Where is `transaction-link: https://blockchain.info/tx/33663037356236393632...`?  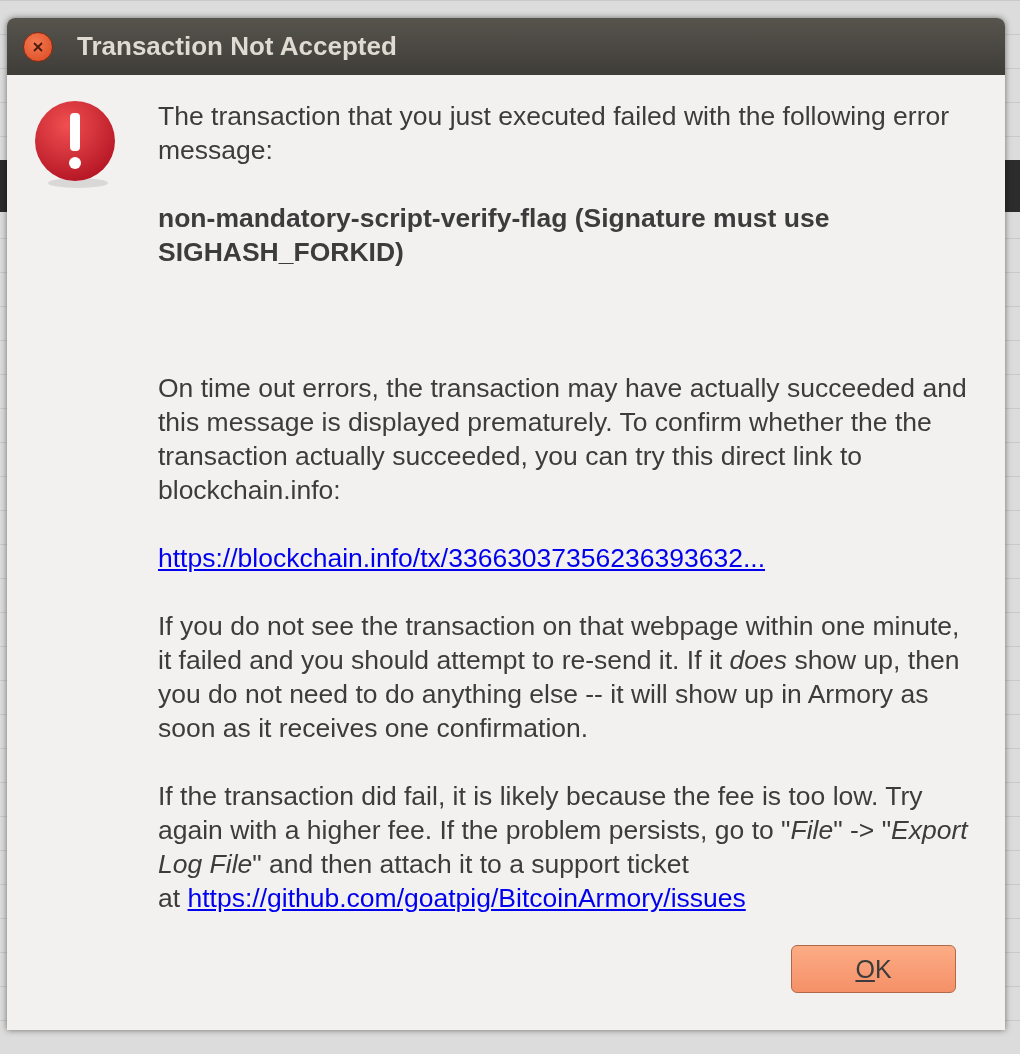 transaction-link: https://blockchain.info/tx/33663037356236393632... is located at coordinates (462, 558).